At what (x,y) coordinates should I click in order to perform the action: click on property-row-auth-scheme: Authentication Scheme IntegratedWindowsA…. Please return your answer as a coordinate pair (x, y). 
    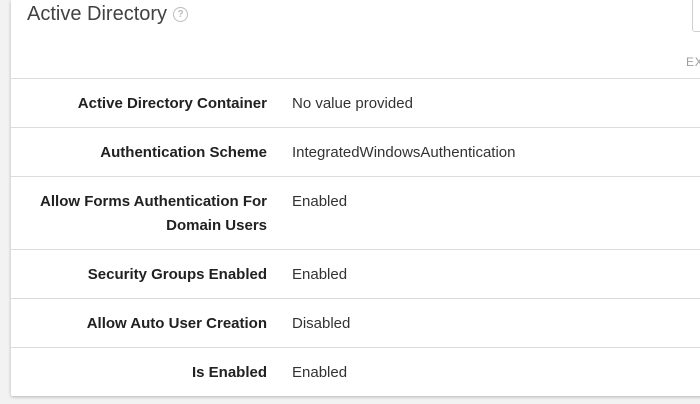
    Looking at the image, I should click on (355, 152).